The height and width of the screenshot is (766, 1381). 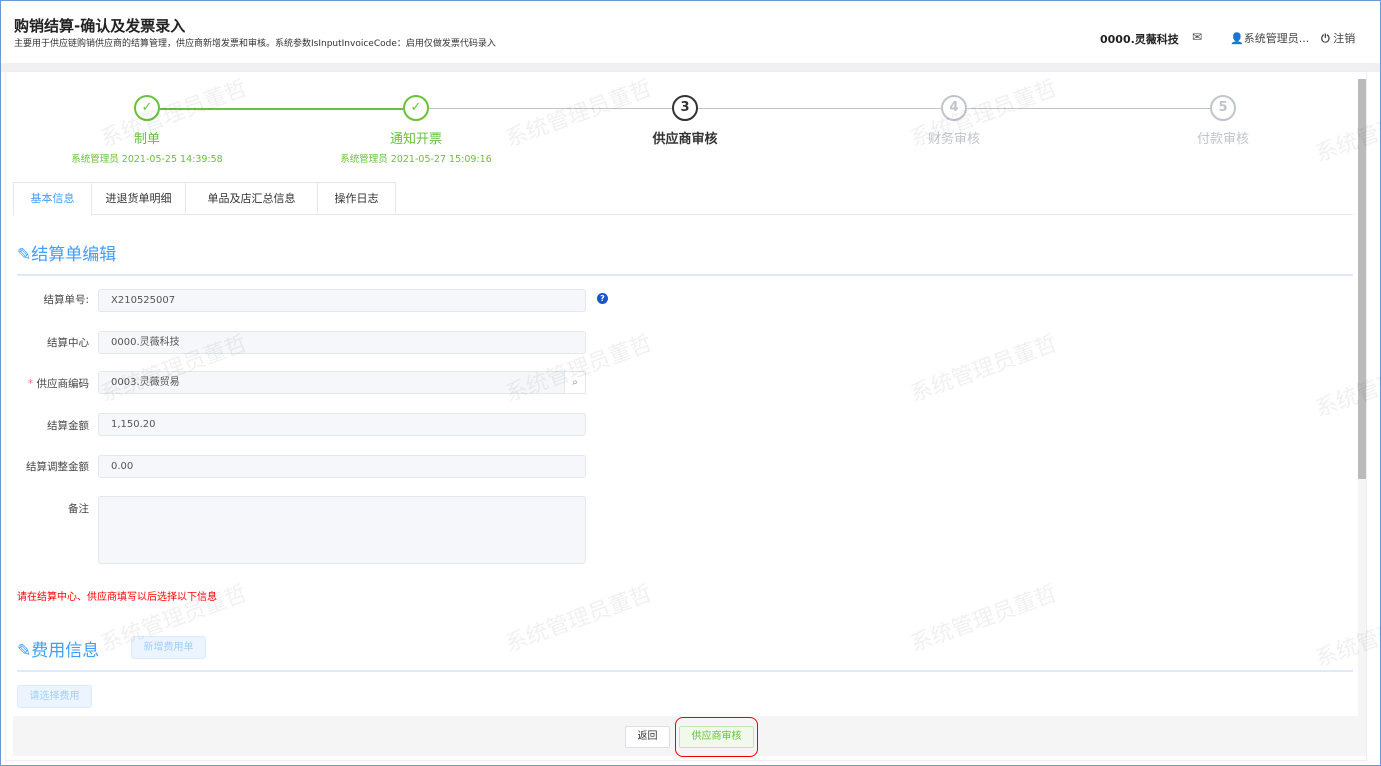 What do you see at coordinates (1344, 38) in the screenshot?
I see `logout-label: 注销` at bounding box center [1344, 38].